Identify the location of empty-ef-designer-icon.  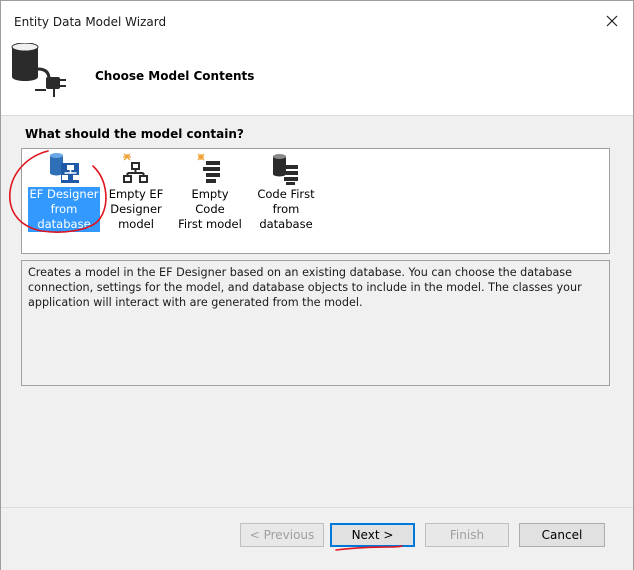
(135, 168).